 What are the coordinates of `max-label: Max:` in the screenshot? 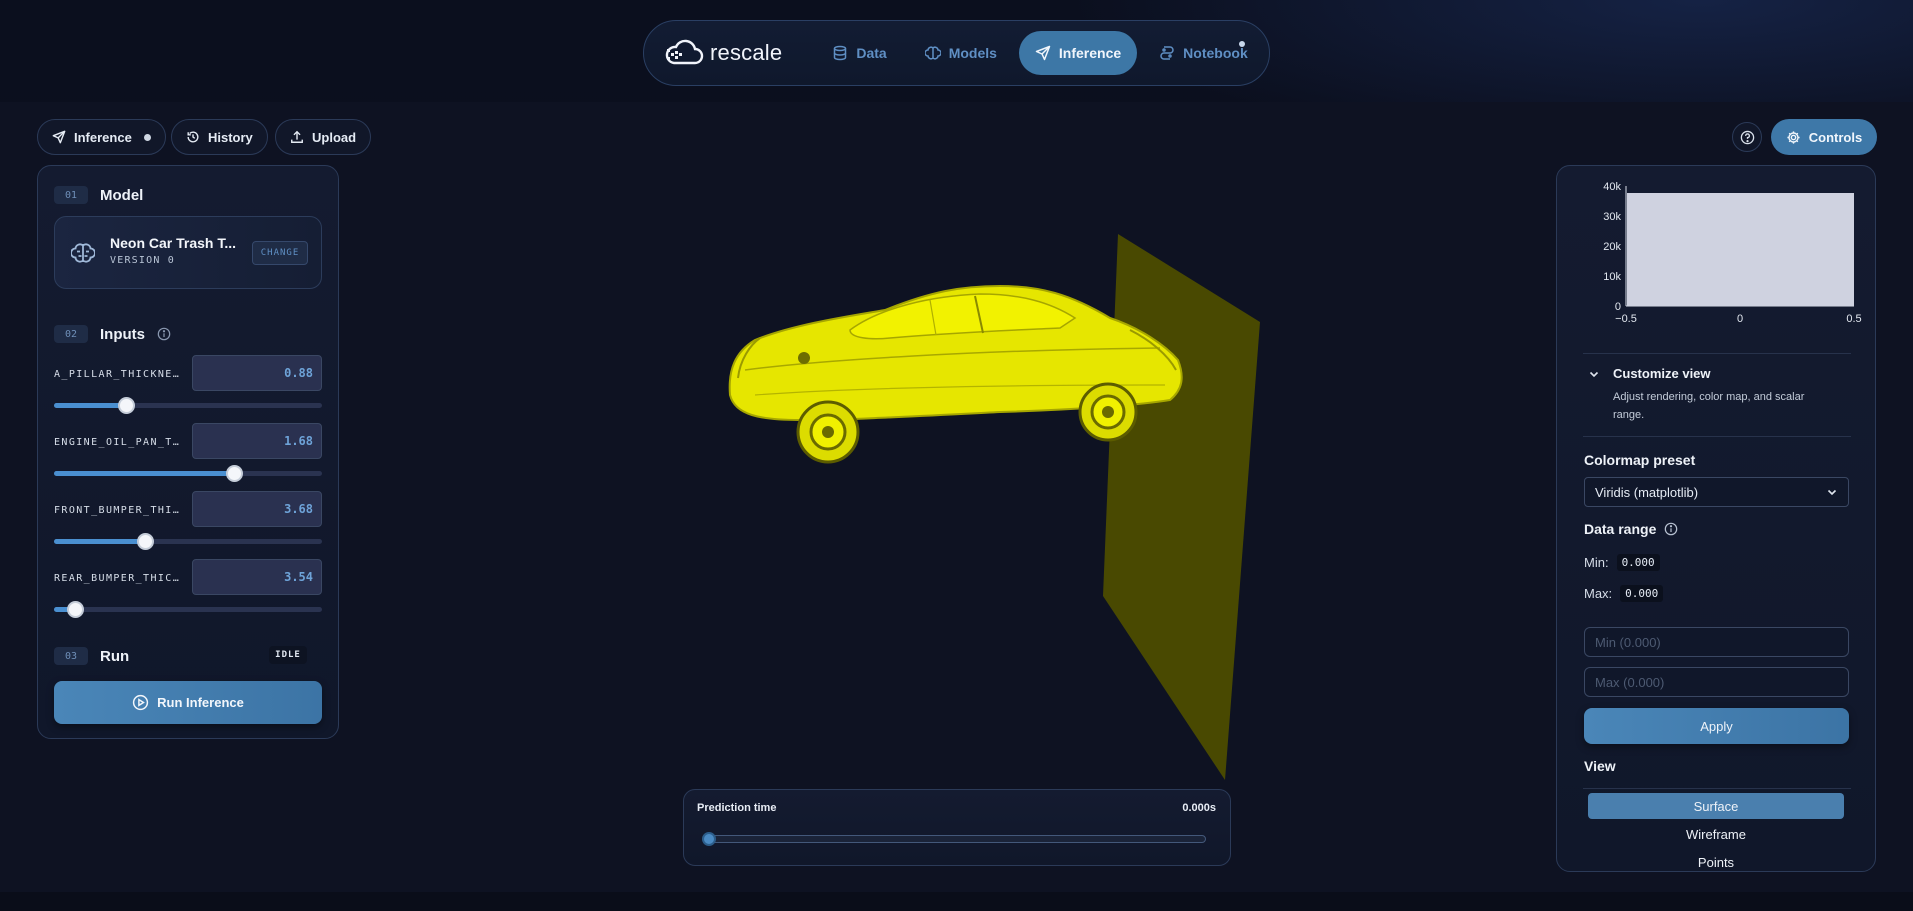 It's located at (1598, 593).